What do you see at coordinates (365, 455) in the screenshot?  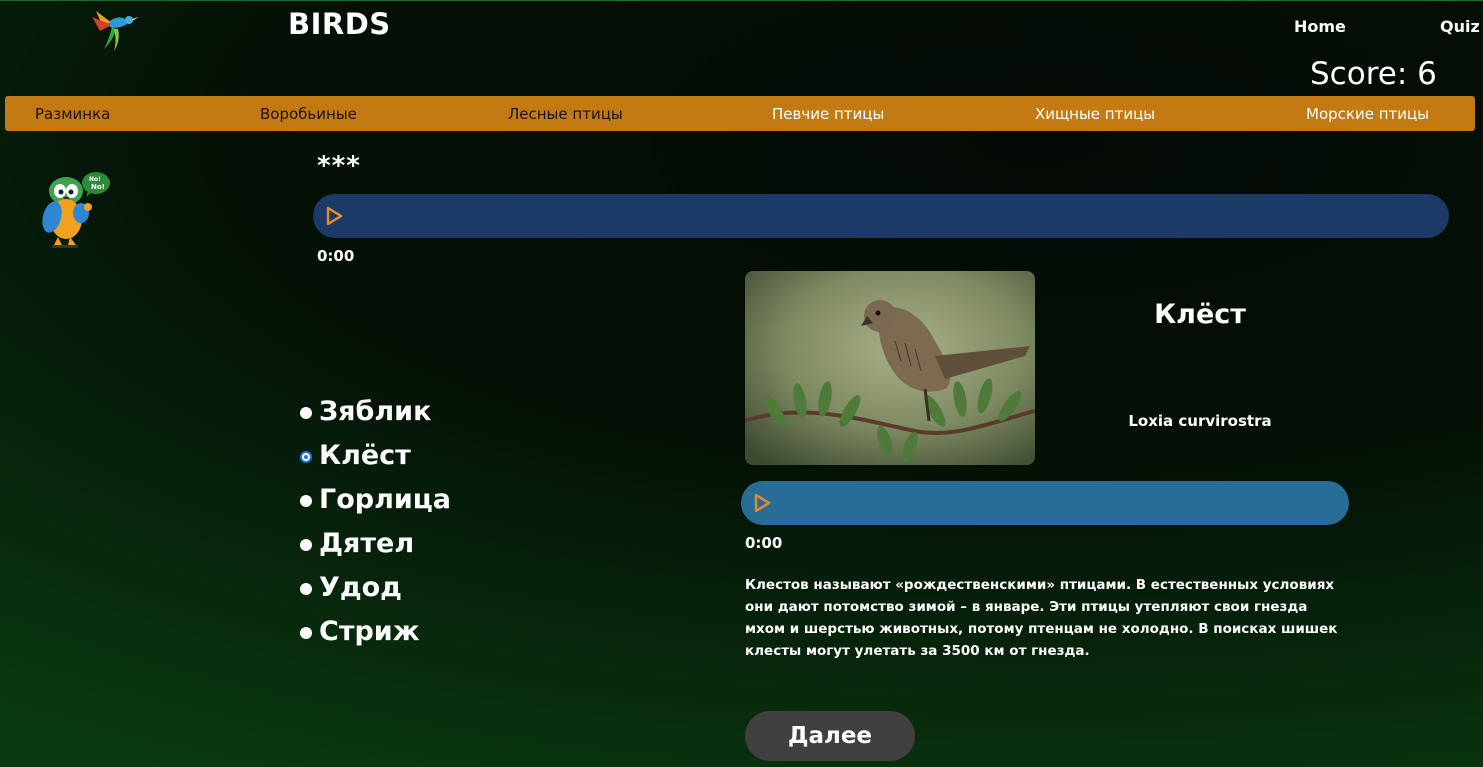 I see `answer-label: Клёст` at bounding box center [365, 455].